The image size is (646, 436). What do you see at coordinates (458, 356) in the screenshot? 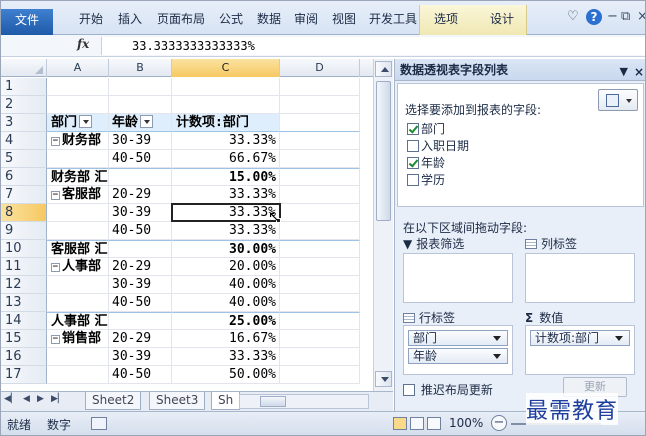
I see `row-field-age: 年龄` at bounding box center [458, 356].